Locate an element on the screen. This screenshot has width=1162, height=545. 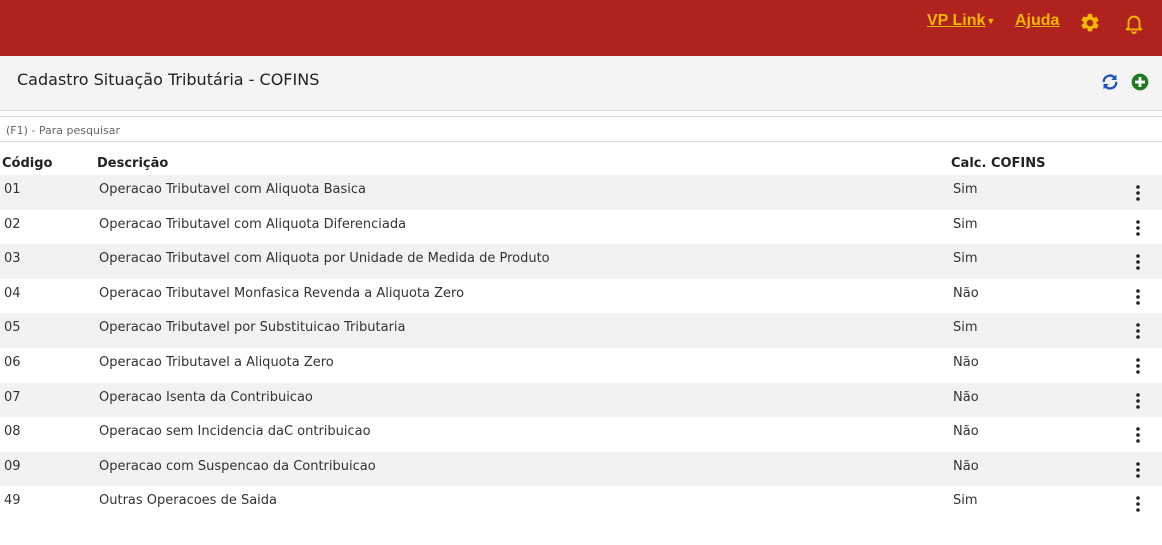
cell-description: Operacao sem Incidencia daC ontribuicao is located at coordinates (235, 432).